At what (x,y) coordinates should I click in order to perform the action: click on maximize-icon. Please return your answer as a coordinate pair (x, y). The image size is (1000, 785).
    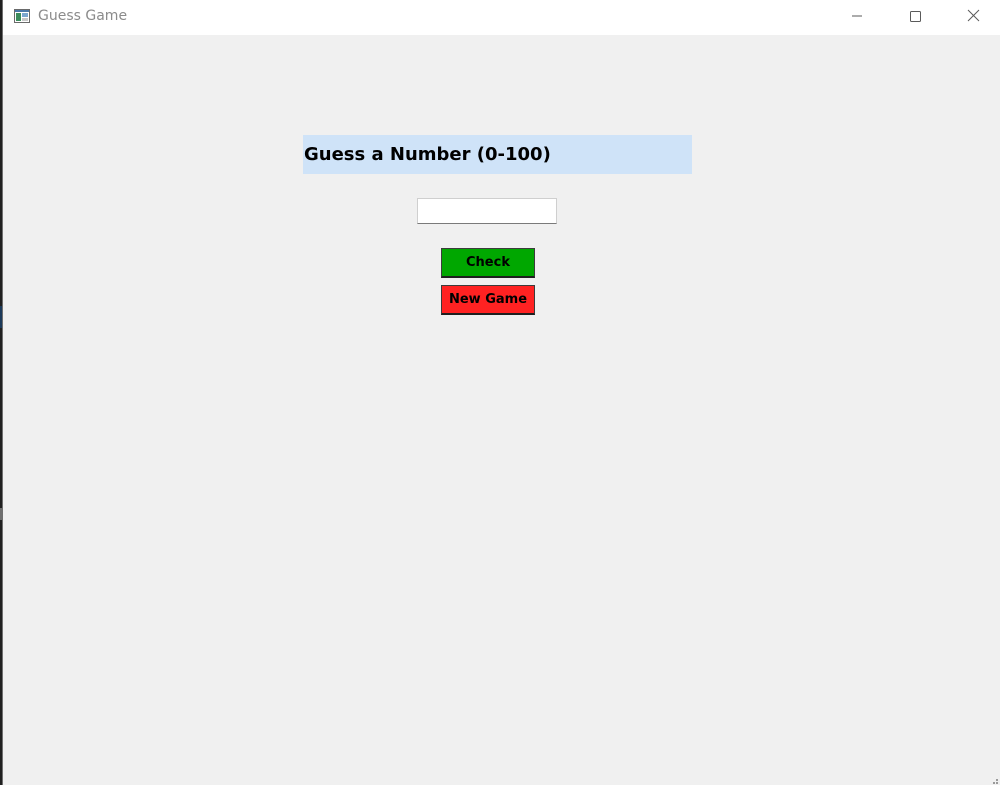
    Looking at the image, I should click on (915, 16).